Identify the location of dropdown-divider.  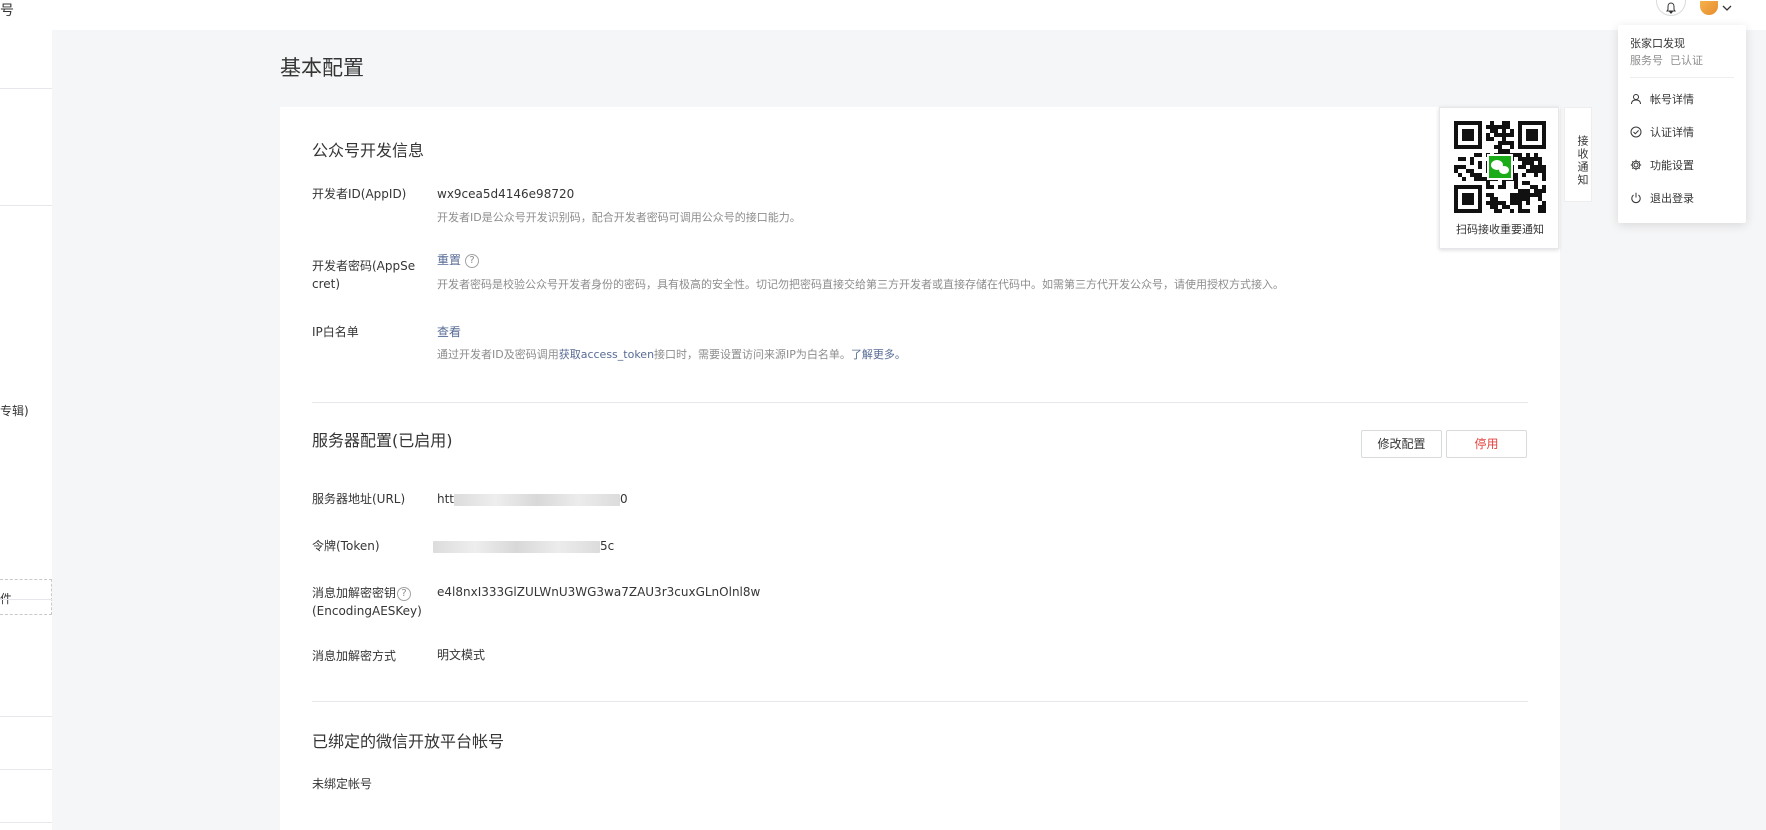
(1682, 77).